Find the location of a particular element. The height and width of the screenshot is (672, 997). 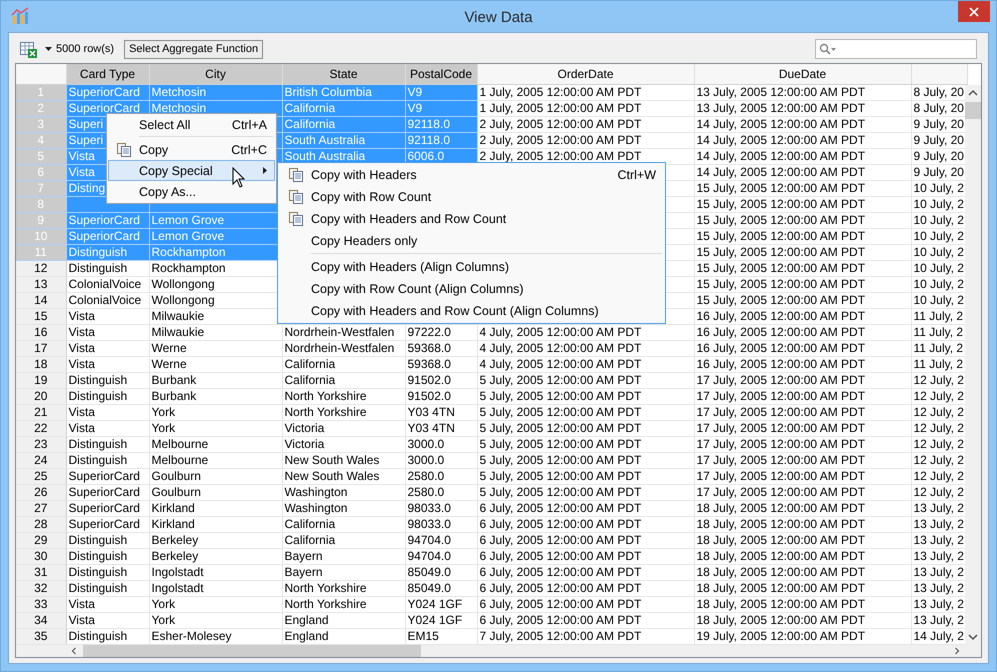

aggregate-function-button: Select Aggregate Function is located at coordinates (194, 49).